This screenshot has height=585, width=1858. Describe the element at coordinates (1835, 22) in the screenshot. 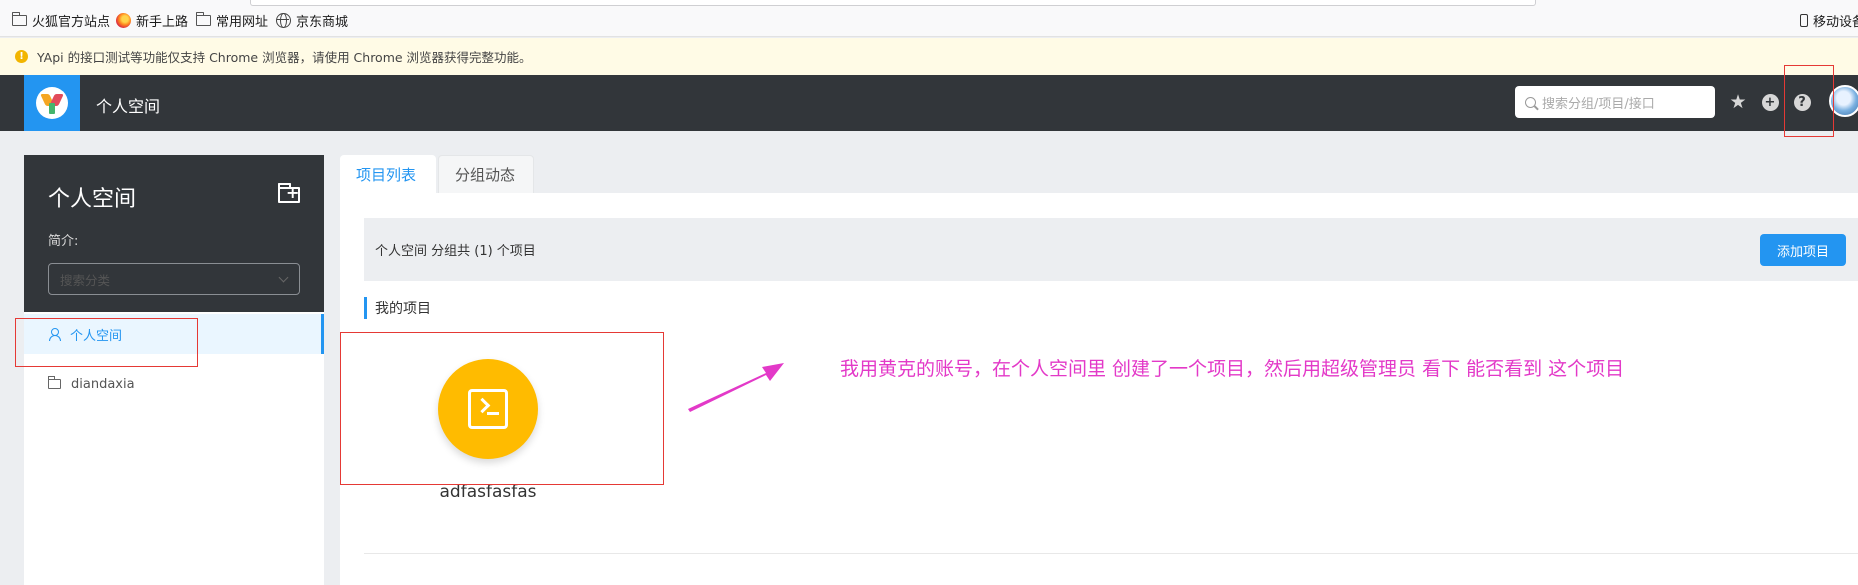

I see `mobile-bookmarks-label: 移动设备` at that location.